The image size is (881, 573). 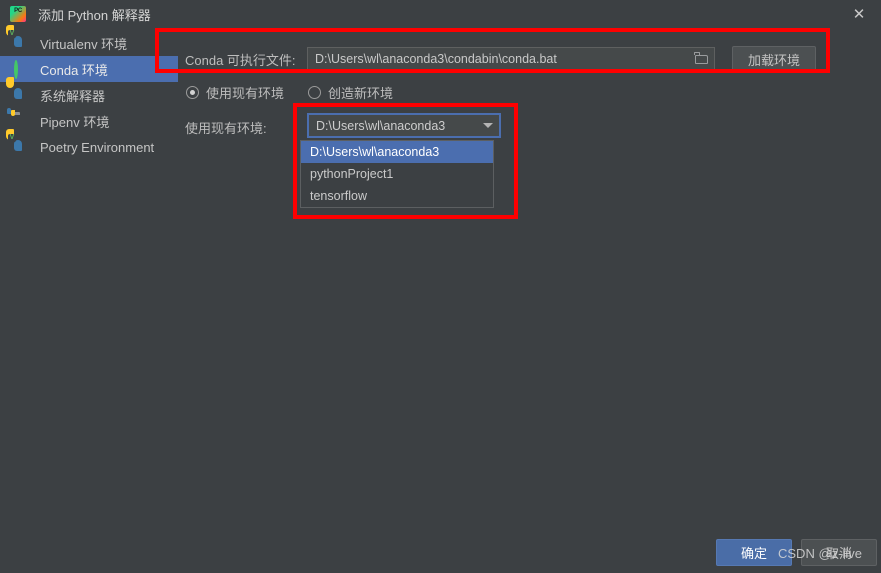 What do you see at coordinates (74, 70) in the screenshot?
I see `sidebar-item-label: Conda 环境` at bounding box center [74, 70].